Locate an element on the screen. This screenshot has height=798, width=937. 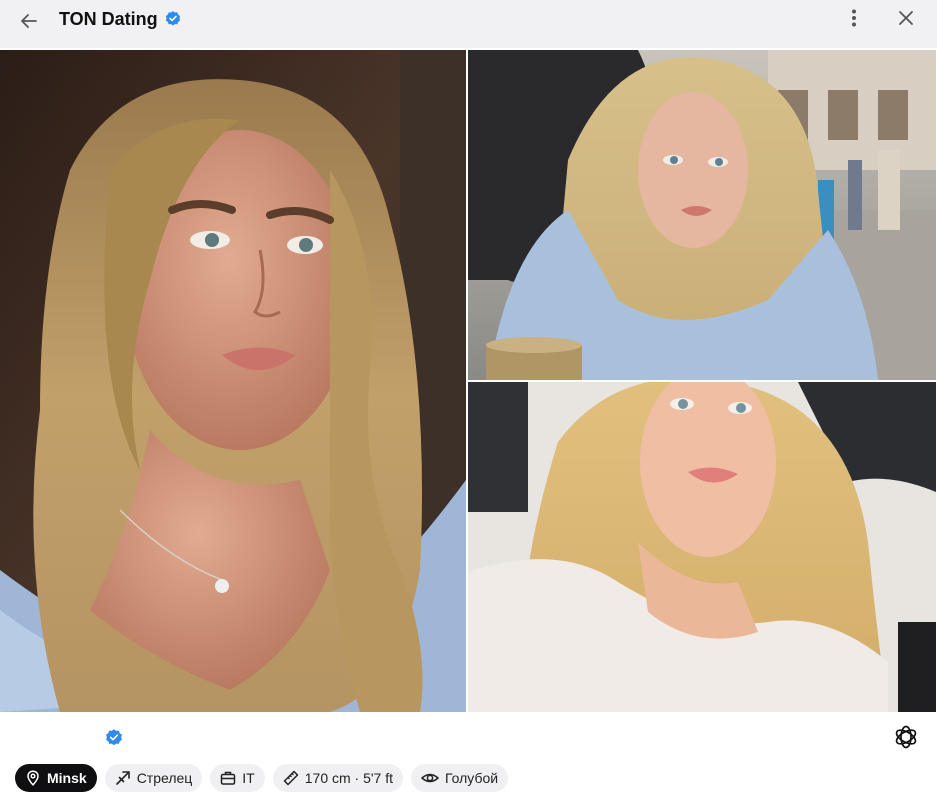
location-pin-icon is located at coordinates (33, 778).